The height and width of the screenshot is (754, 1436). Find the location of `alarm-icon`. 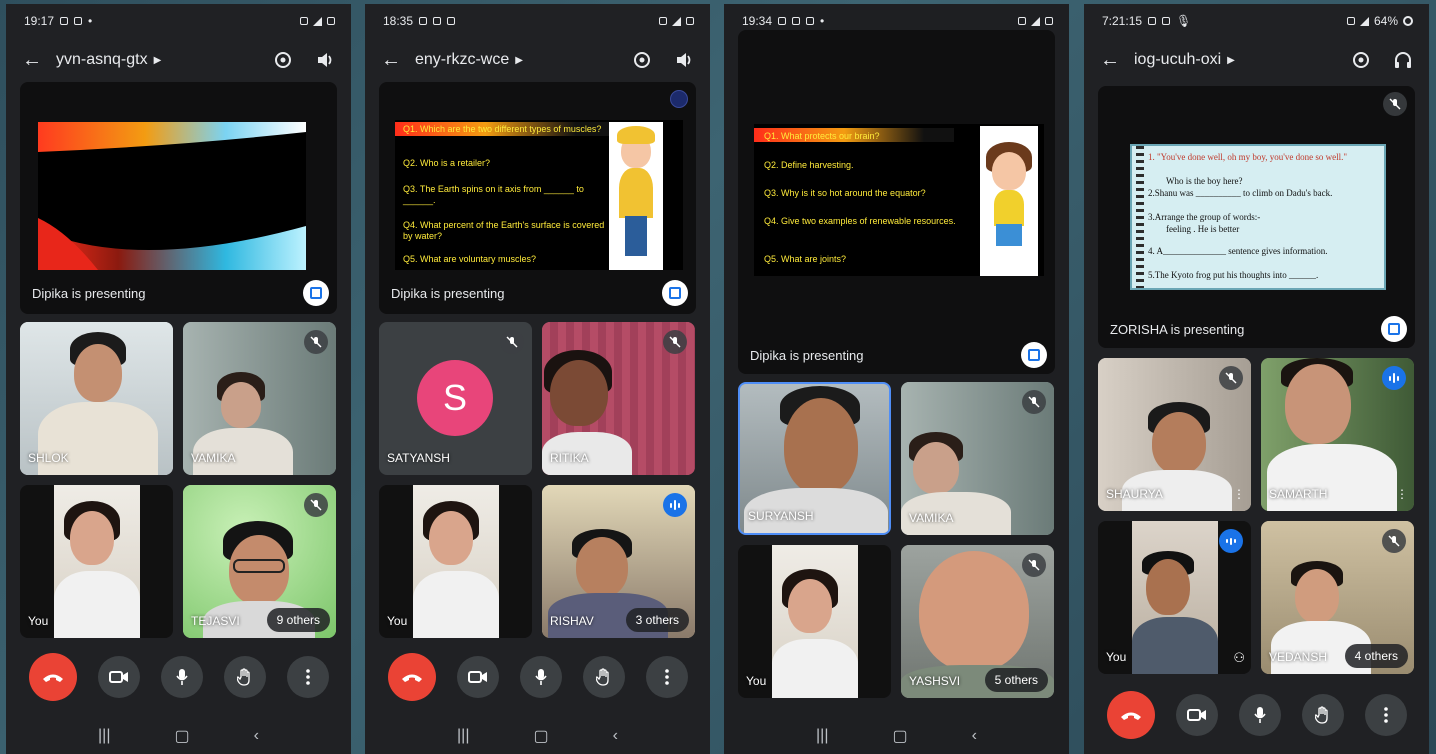

alarm-icon is located at coordinates (663, 21).